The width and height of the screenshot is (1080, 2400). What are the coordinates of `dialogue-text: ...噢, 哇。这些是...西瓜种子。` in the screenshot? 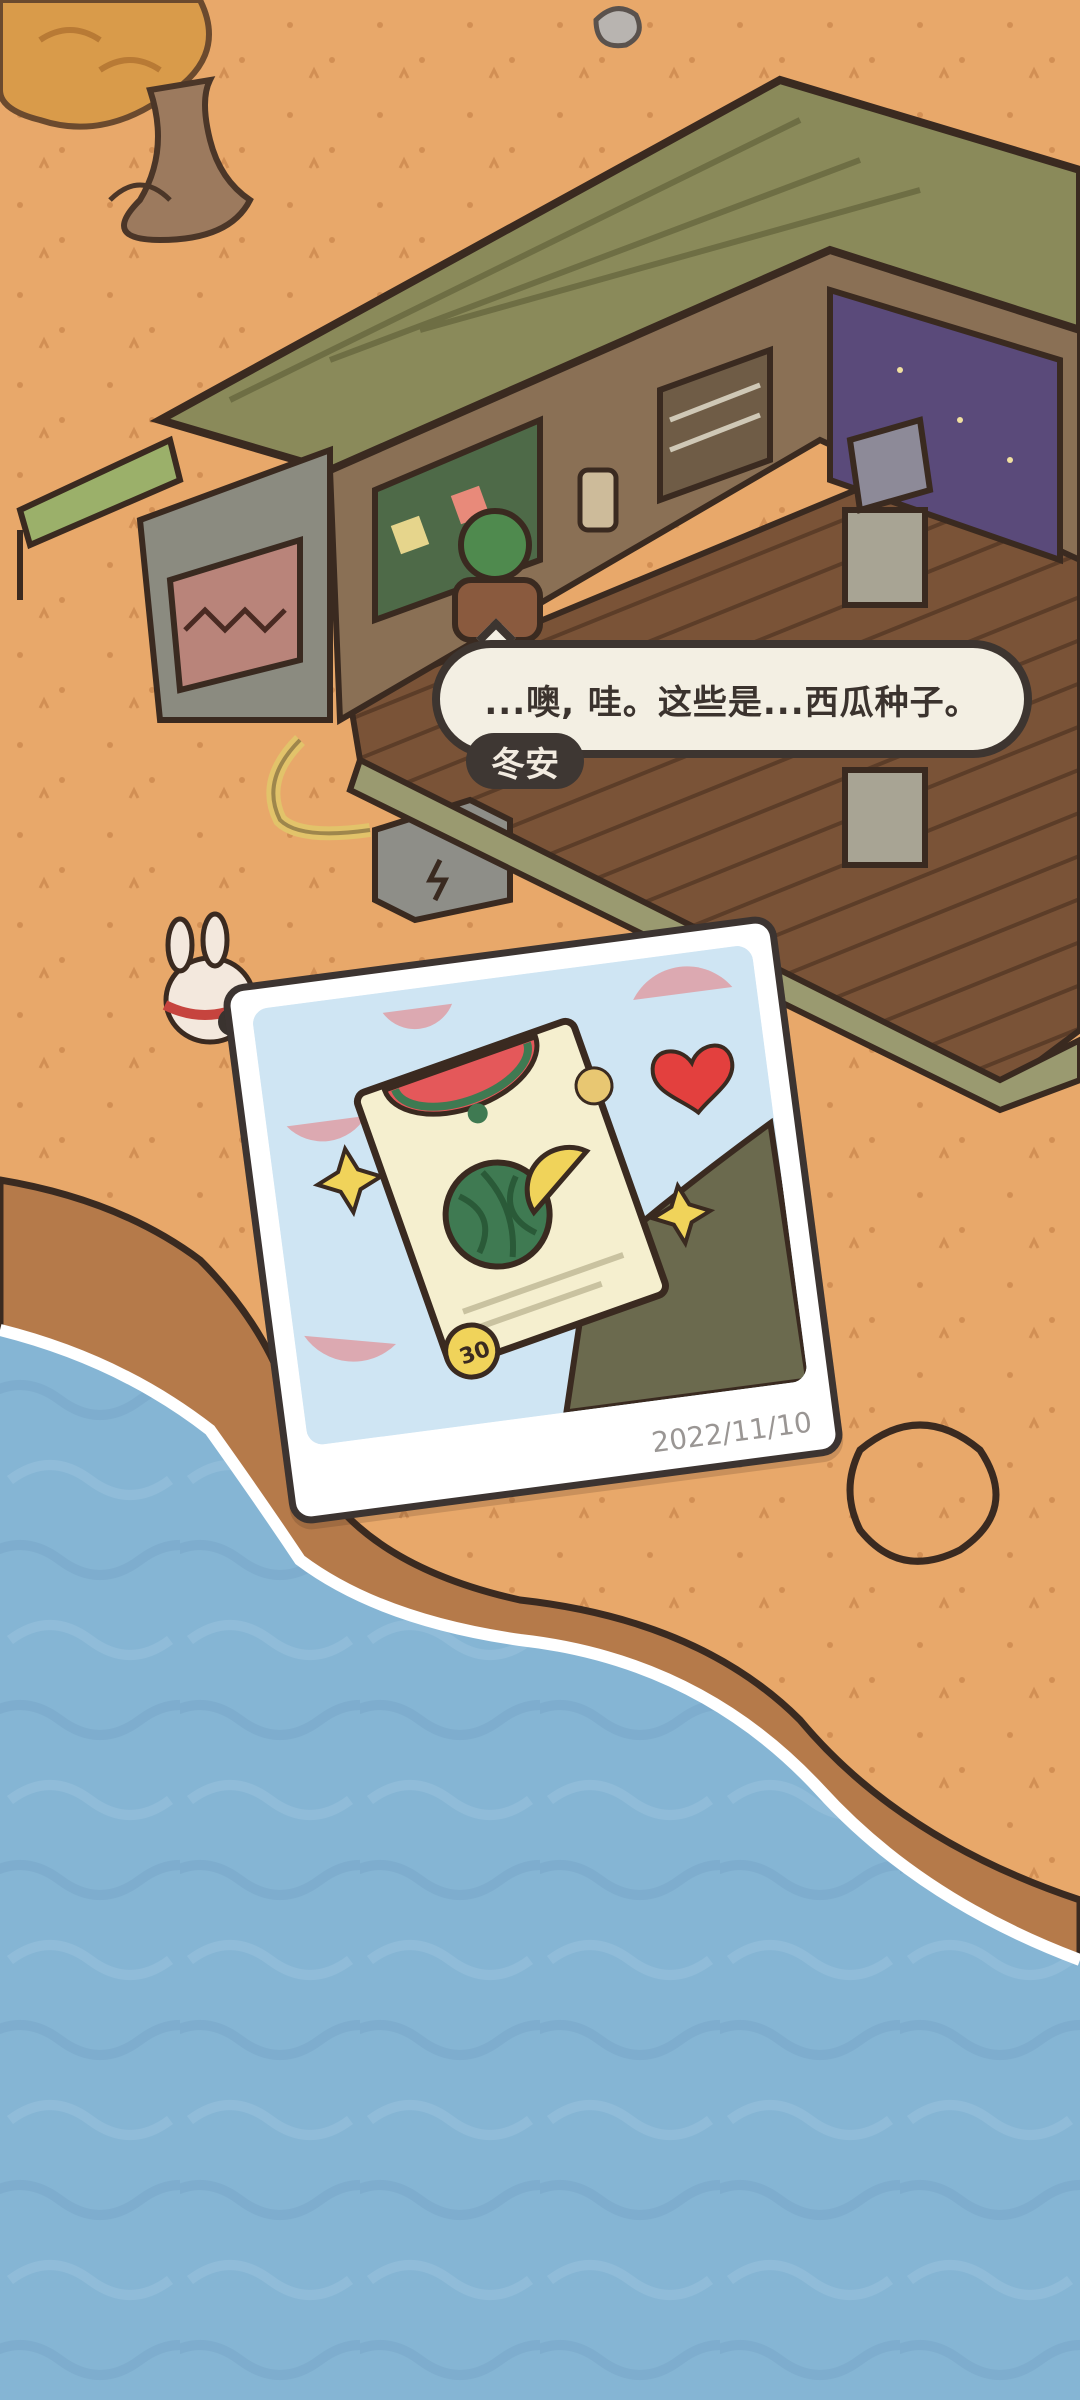 It's located at (732, 702).